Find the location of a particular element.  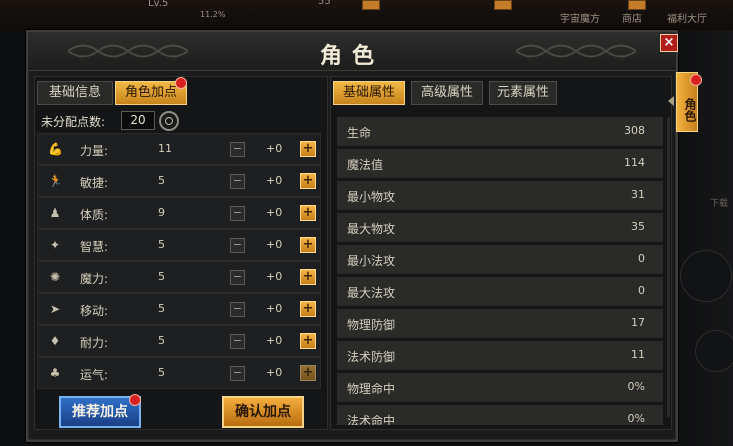

stat-name: 法术防御 is located at coordinates (371, 357).